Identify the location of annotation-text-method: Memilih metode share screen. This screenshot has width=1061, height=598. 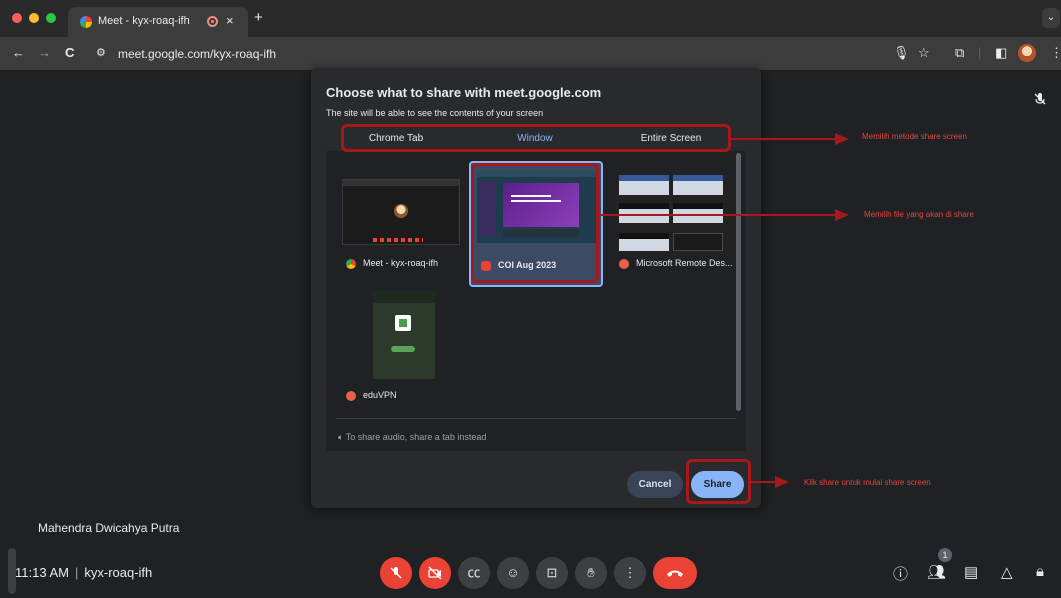
(914, 136).